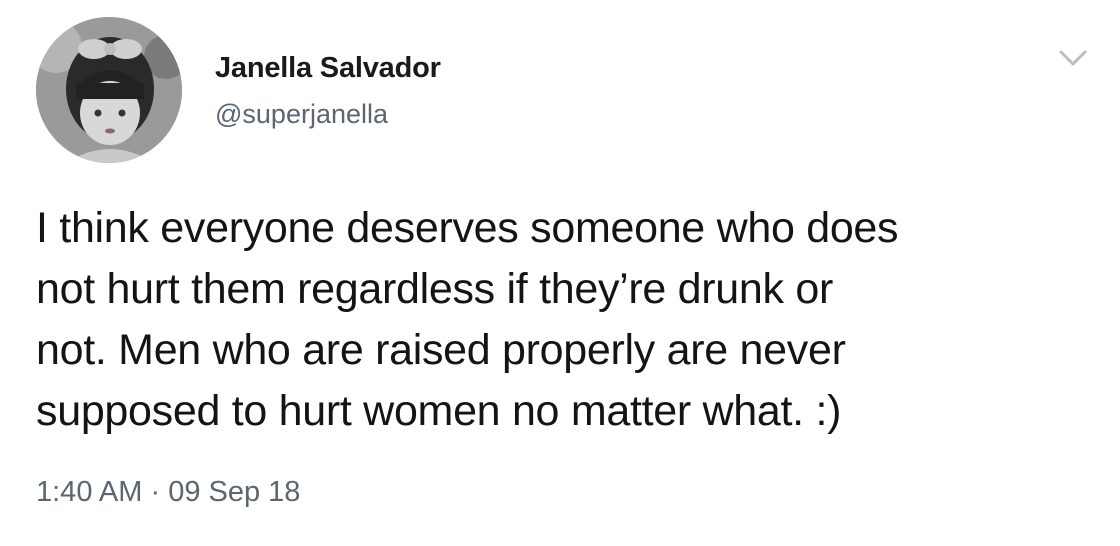 The height and width of the screenshot is (546, 1120). I want to click on avatar, so click(109, 90).